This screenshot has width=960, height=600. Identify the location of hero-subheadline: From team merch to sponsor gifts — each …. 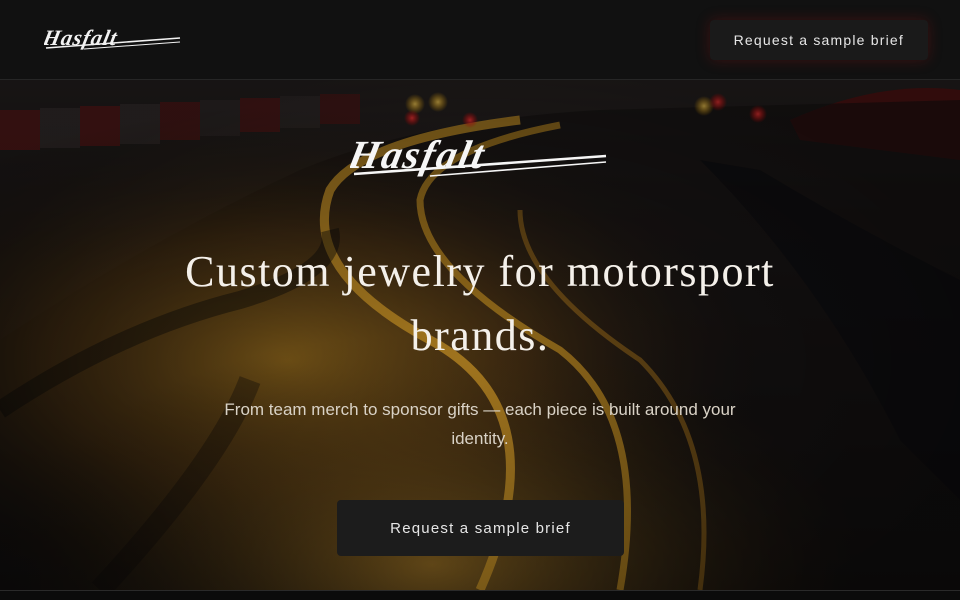
(480, 424).